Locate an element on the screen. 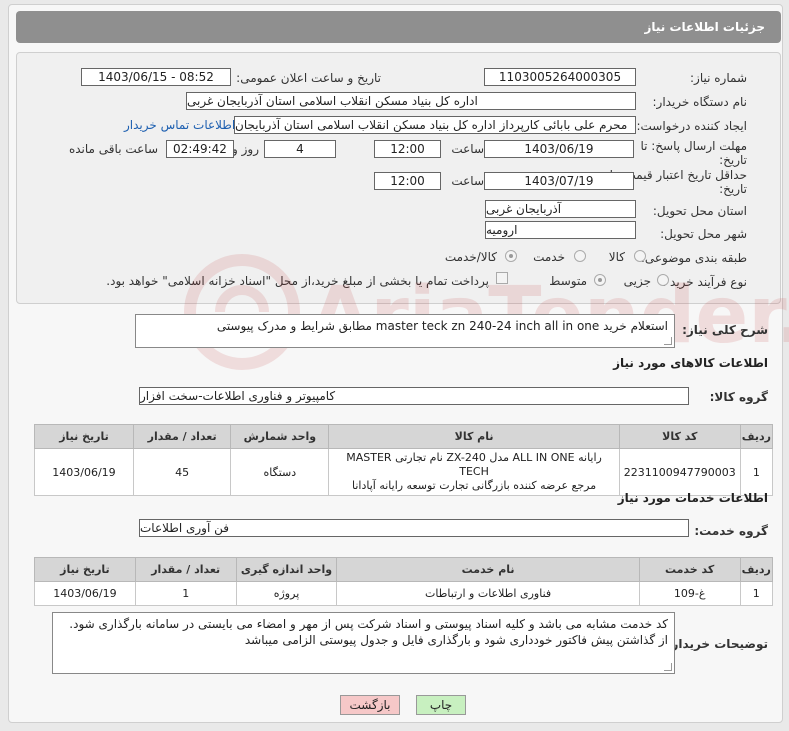 The width and height of the screenshot is (789, 731). goods-group-label: گروه کالا: is located at coordinates (738, 397).